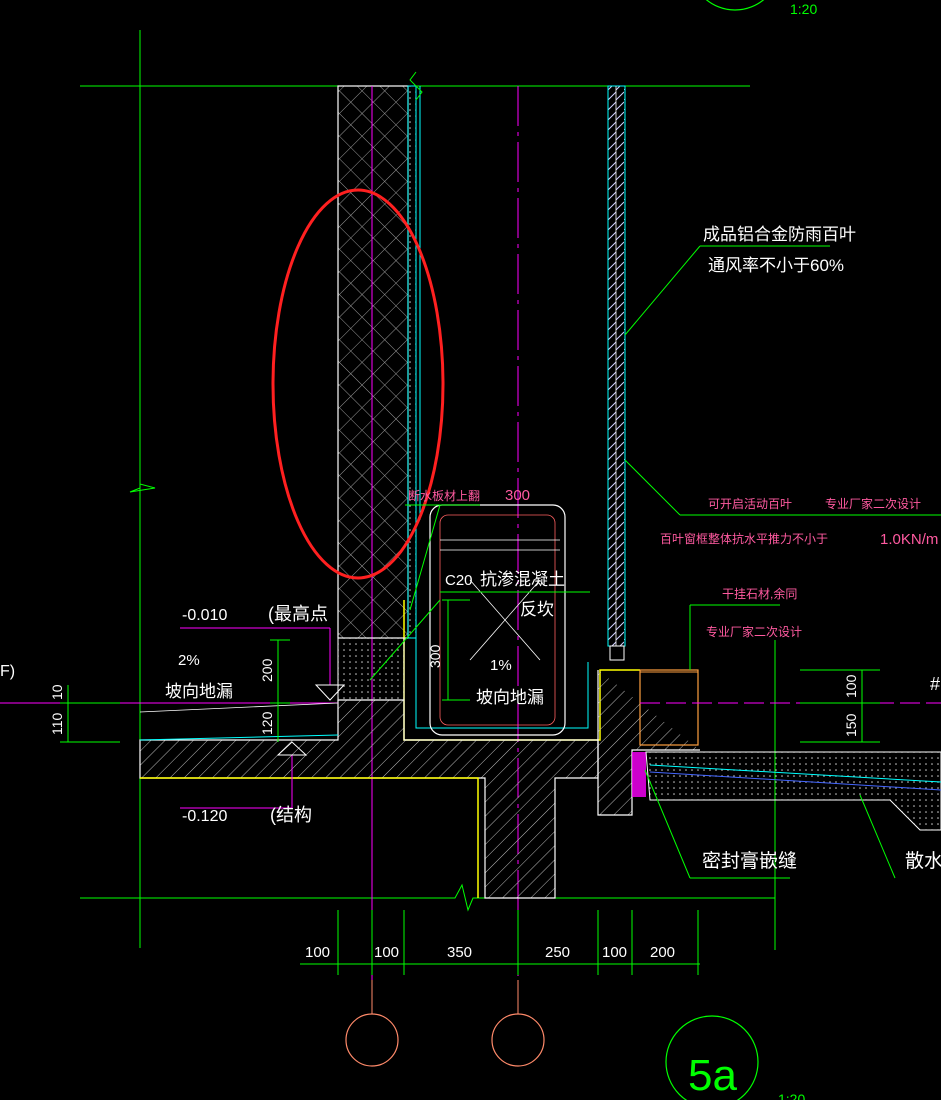 This screenshot has height=1100, width=941. What do you see at coordinates (776, 265) in the screenshot?
I see `louver-label-2: 通风率不小于60%` at bounding box center [776, 265].